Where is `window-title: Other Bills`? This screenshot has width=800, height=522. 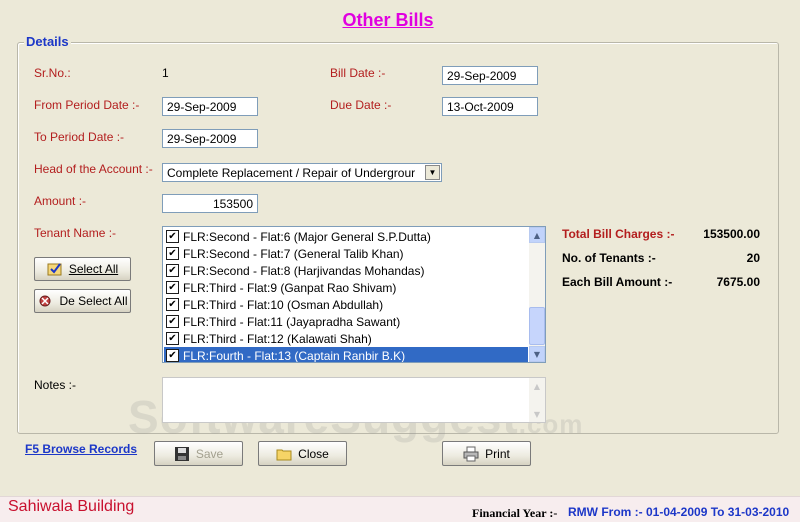 window-title: Other Bills is located at coordinates (388, 20).